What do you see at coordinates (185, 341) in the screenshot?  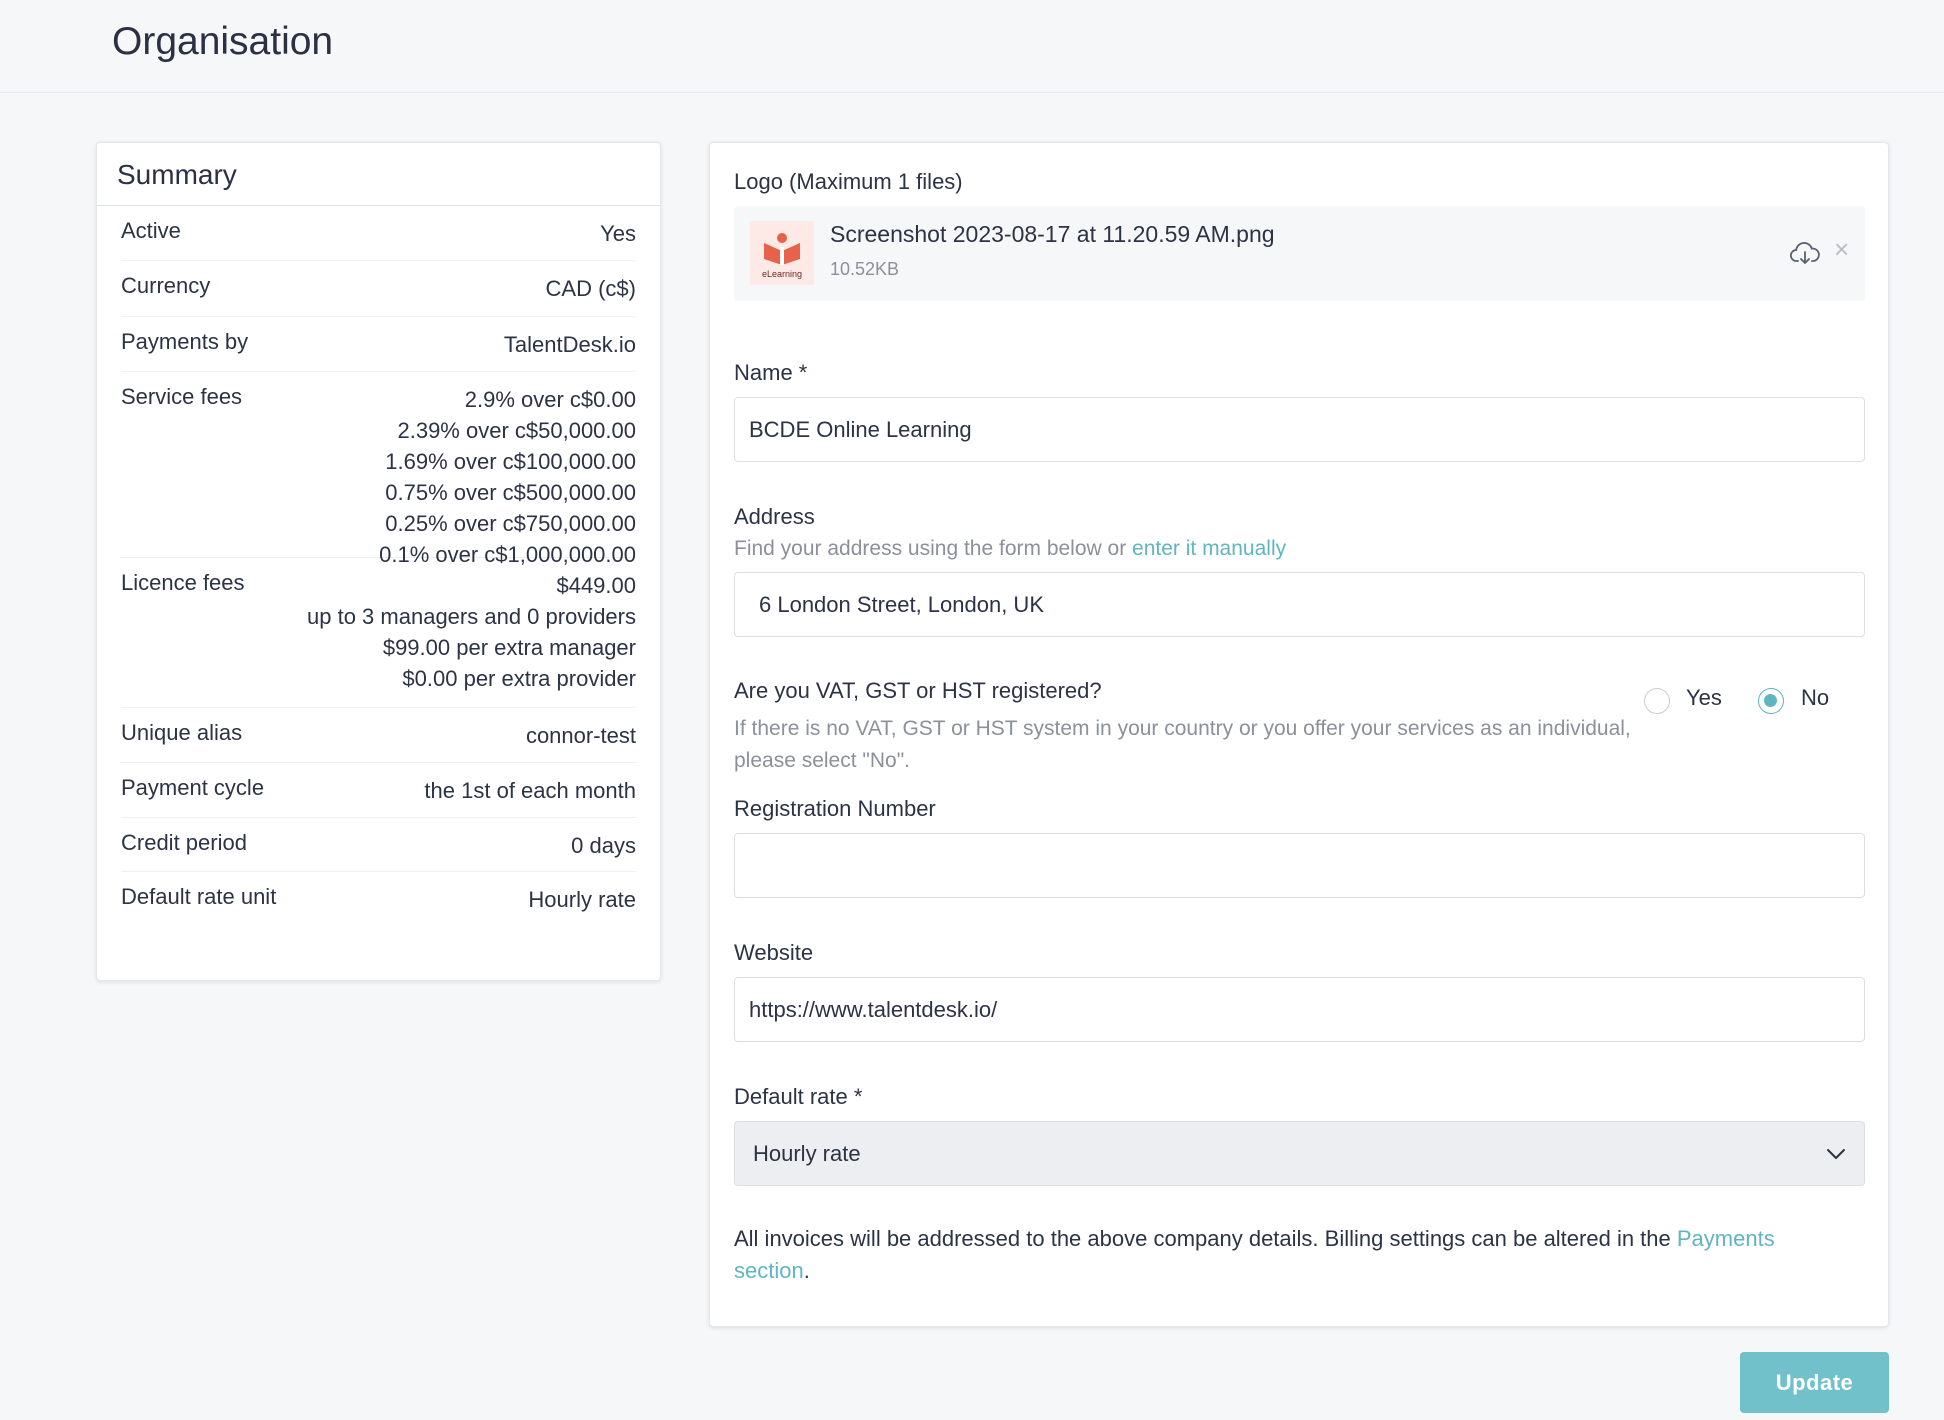 I see `summary-row-label: Payments by` at bounding box center [185, 341].